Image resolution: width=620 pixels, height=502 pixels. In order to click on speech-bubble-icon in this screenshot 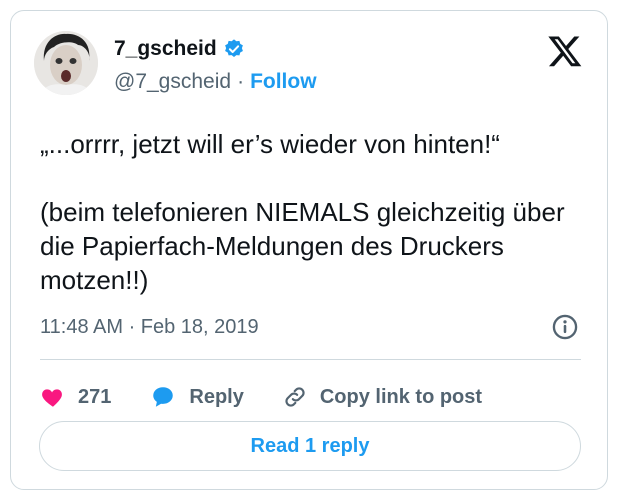, I will do `click(163, 397)`.